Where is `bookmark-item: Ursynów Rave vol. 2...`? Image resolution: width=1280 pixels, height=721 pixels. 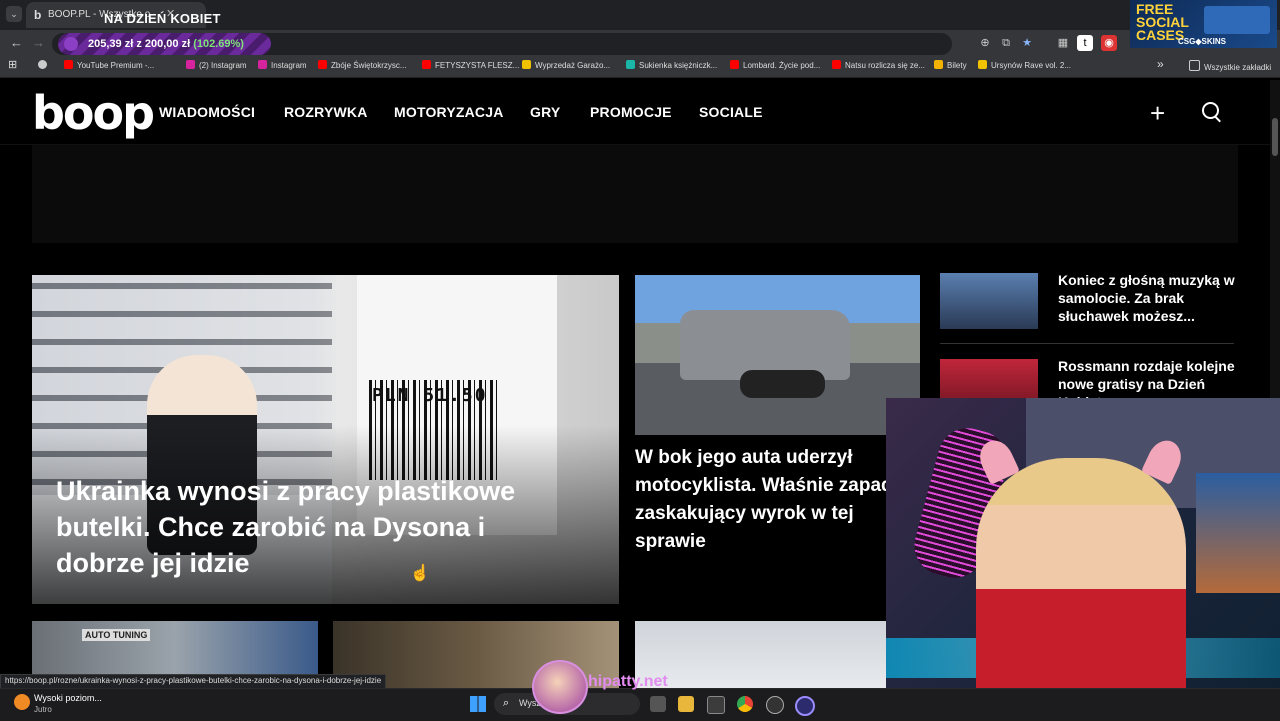
bookmark-item: Ursynów Rave vol. 2... is located at coordinates (1024, 65).